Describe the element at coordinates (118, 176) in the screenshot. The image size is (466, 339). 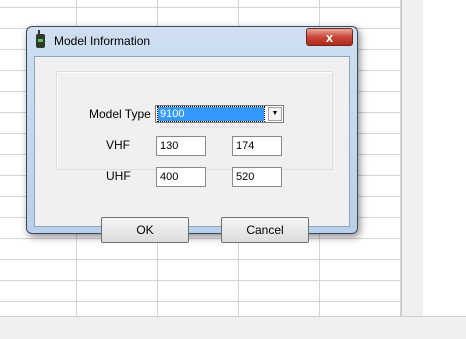
I see `uhf-label: UHF` at that location.